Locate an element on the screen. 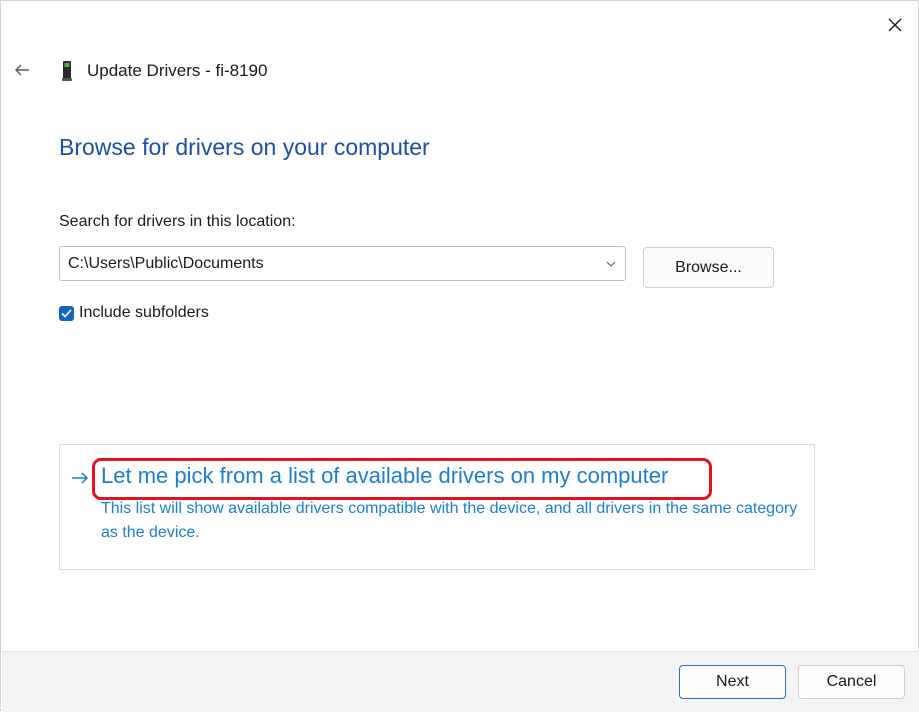 The width and height of the screenshot is (919, 712). scanner-device-icon is located at coordinates (67, 71).